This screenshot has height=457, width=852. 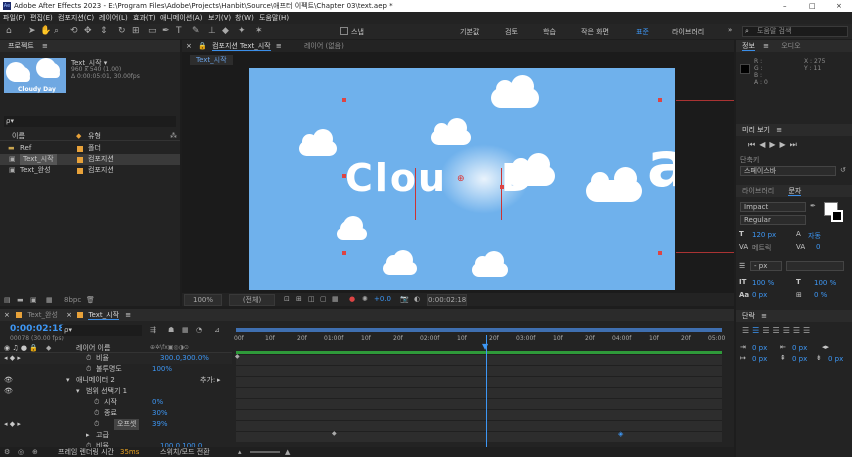 What do you see at coordinates (90, 148) in the screenshot?
I see `project-row-ref: ▬ Ref 폴더` at bounding box center [90, 148].